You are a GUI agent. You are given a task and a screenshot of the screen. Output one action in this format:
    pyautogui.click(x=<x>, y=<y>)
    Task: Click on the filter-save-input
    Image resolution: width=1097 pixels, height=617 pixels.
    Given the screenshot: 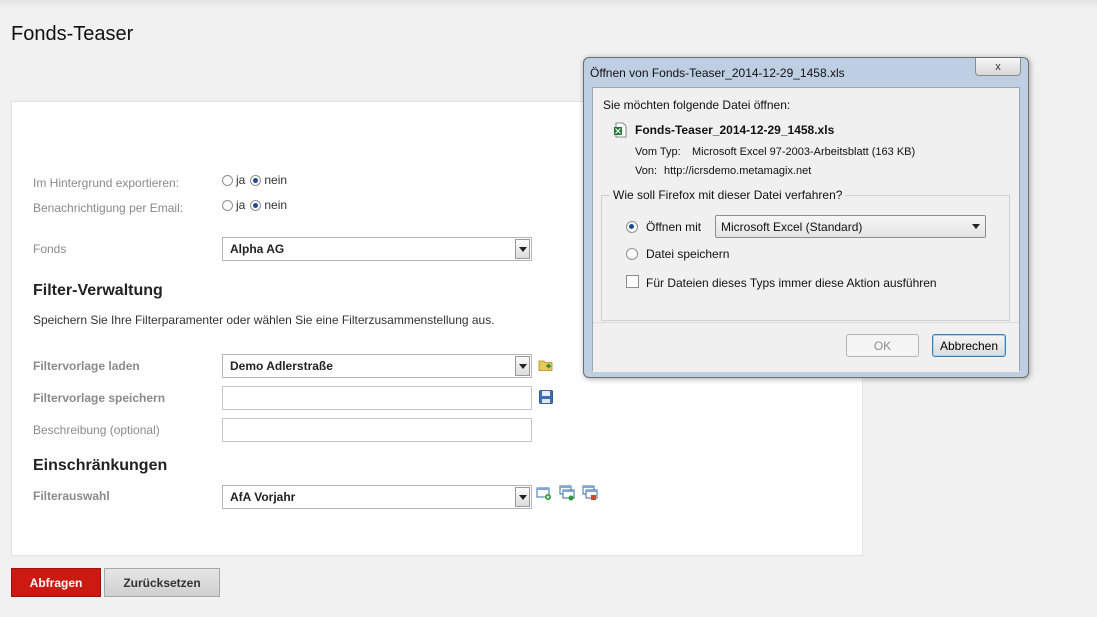 What is the action you would take?
    pyautogui.click(x=377, y=398)
    